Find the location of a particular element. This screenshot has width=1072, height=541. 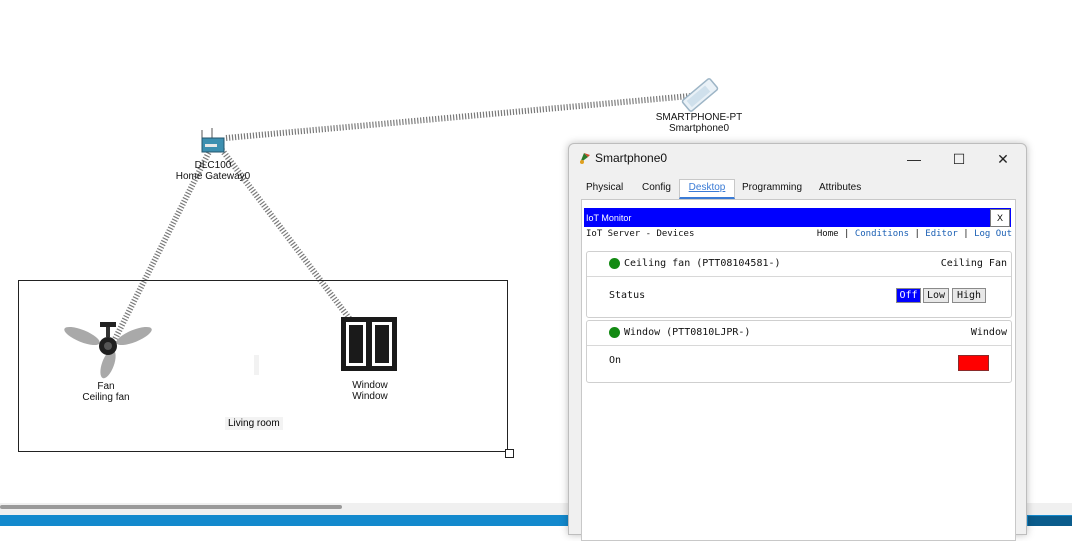

tray-button is located at coordinates (1050, 521).